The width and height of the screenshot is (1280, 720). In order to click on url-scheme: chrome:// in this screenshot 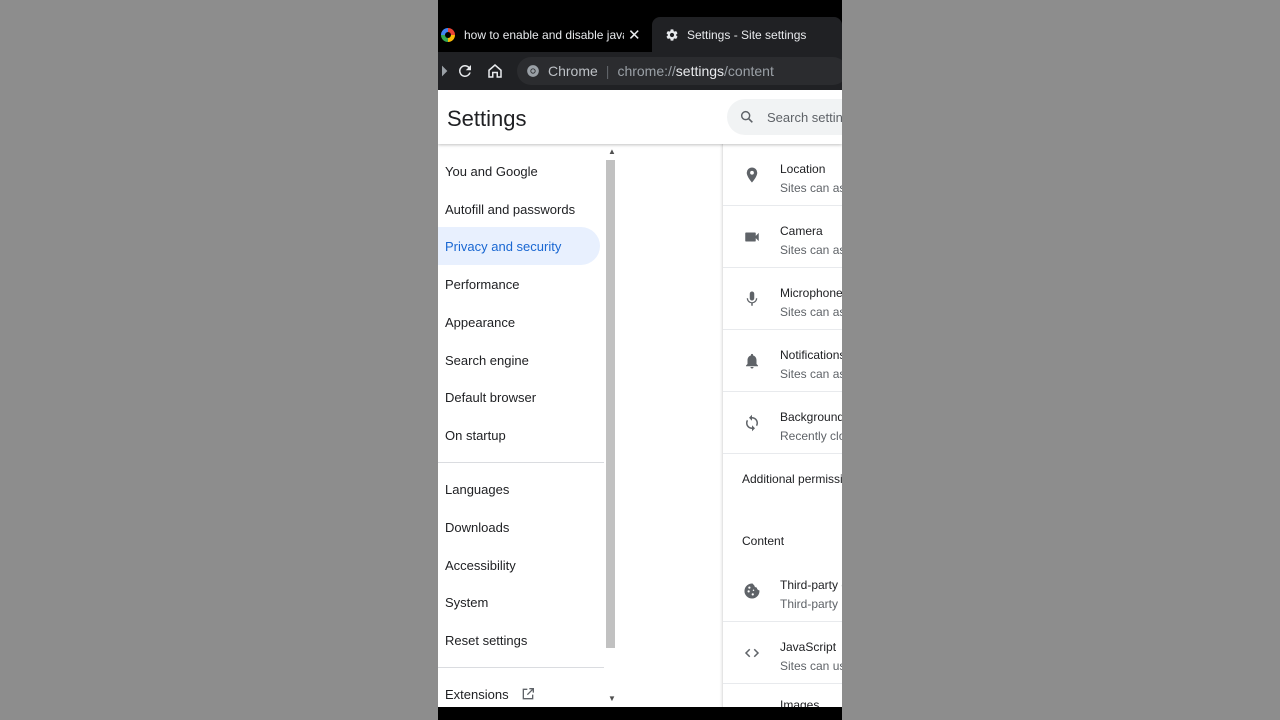, I will do `click(646, 71)`.